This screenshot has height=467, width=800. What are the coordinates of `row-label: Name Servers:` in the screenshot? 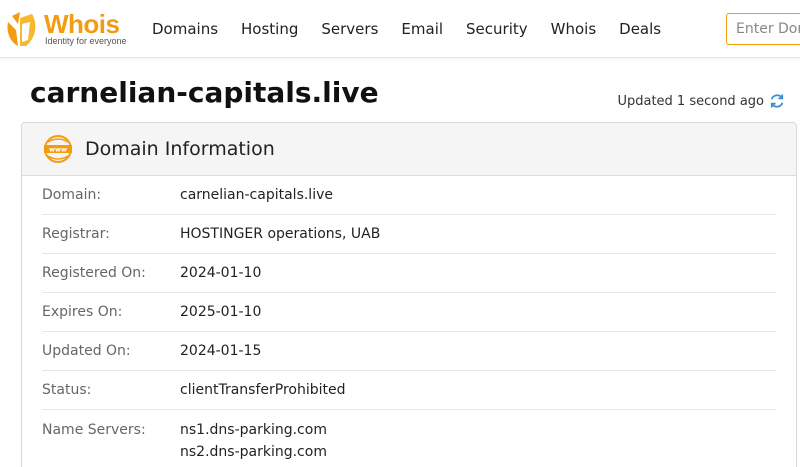 It's located at (94, 430).